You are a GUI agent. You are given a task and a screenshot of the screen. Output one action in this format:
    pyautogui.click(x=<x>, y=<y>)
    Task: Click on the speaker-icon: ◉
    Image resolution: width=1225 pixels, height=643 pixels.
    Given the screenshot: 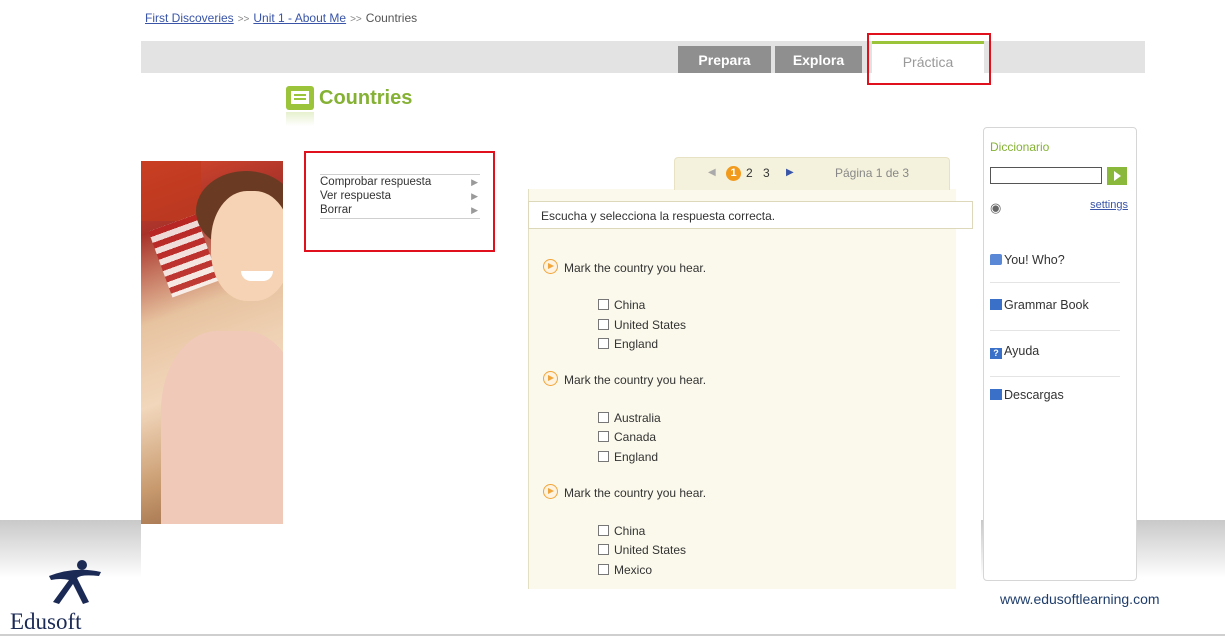 What is the action you would take?
    pyautogui.click(x=995, y=208)
    